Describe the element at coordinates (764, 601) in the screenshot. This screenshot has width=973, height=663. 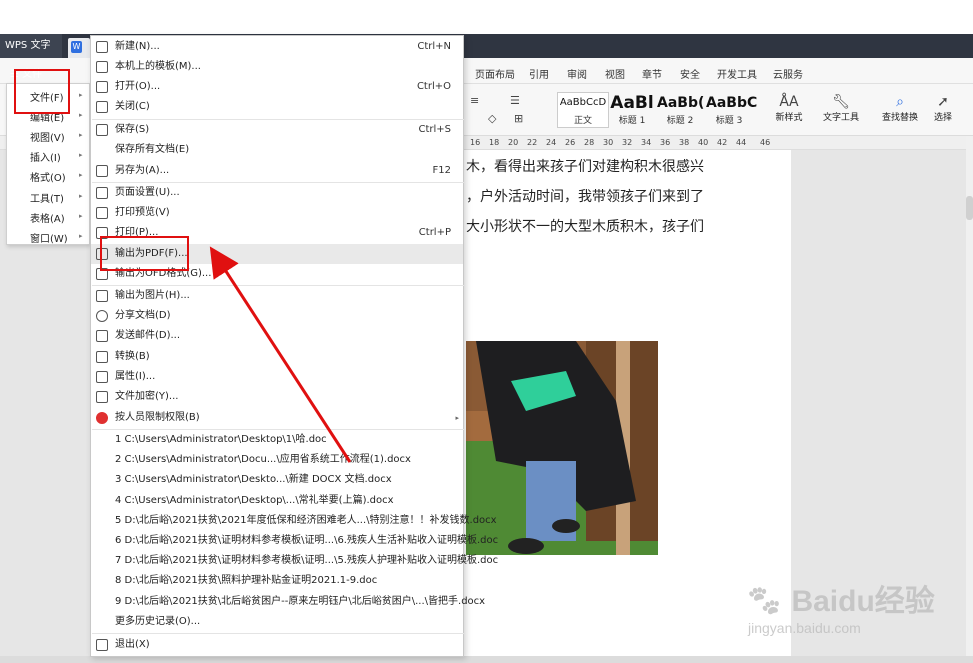
I see `paw-icon: 🐾︎` at that location.